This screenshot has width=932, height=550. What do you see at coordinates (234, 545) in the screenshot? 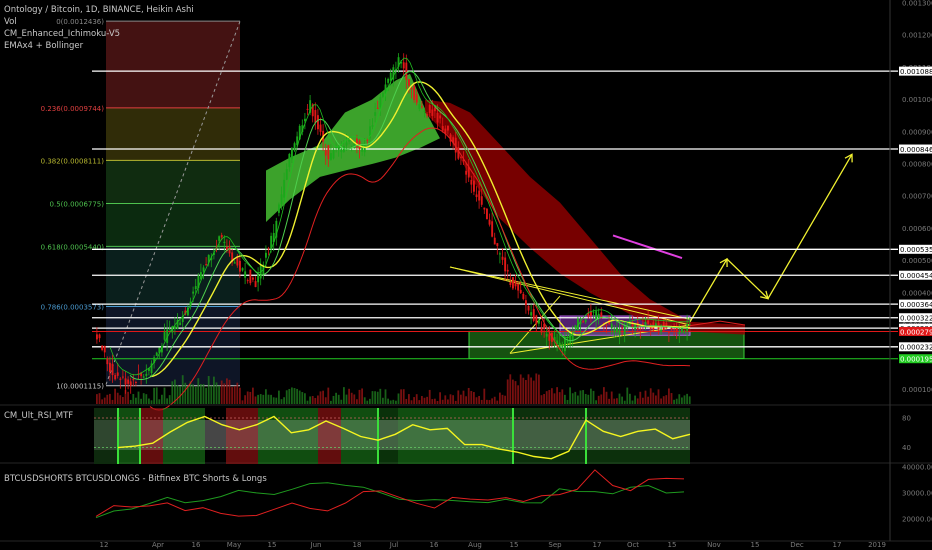
I see `time-axis-tick: May` at bounding box center [234, 545].